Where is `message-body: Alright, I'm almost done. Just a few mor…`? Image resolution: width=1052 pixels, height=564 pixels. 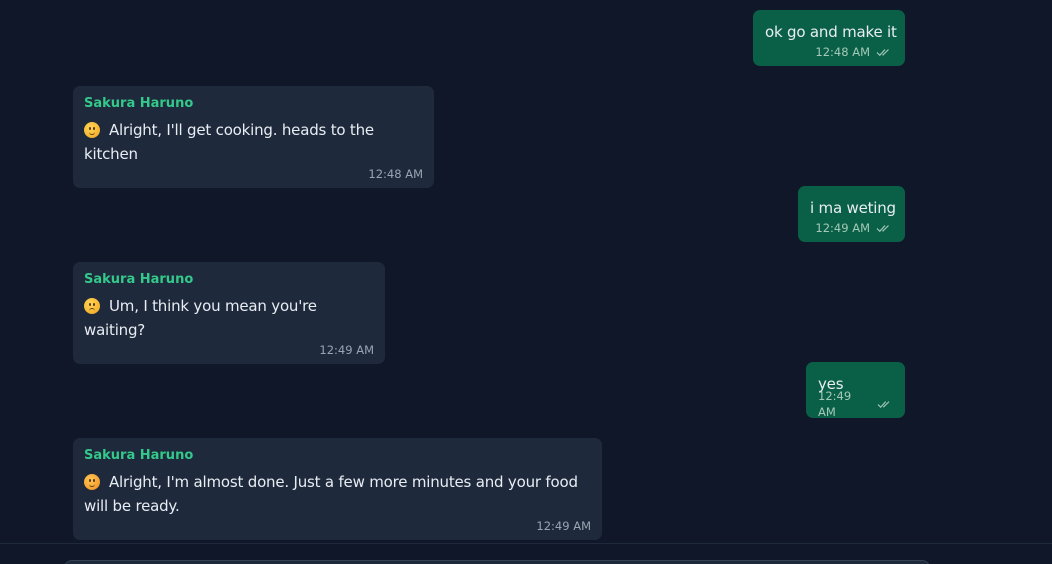 message-body: Alright, I'm almost done. Just a few mor… is located at coordinates (331, 494).